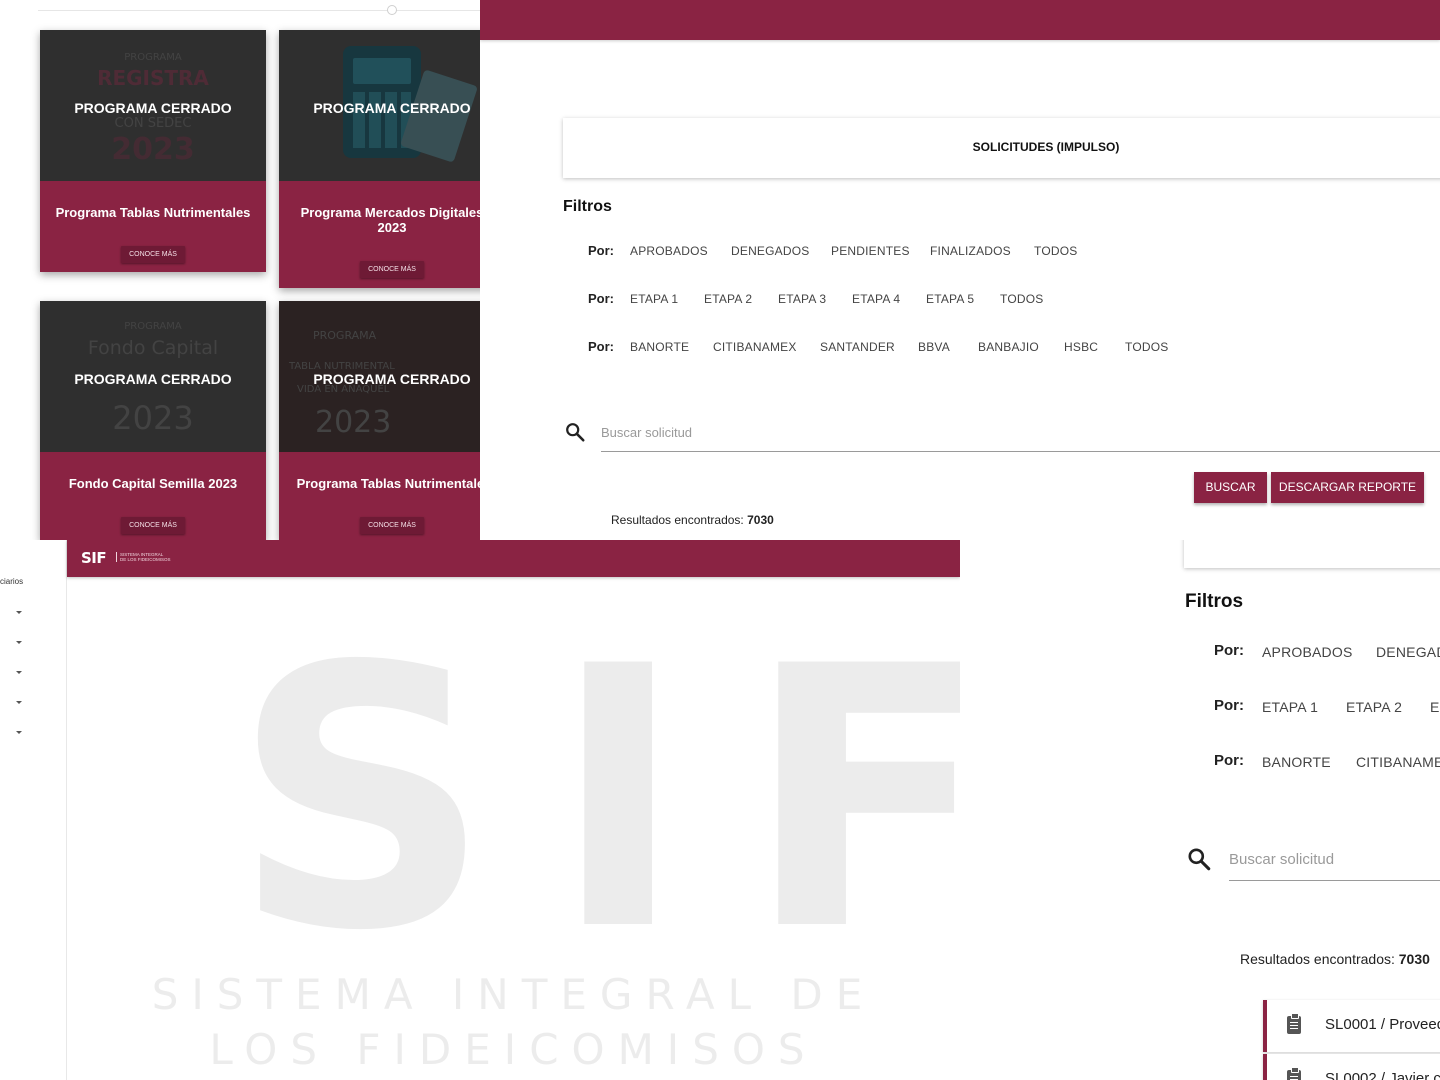 The height and width of the screenshot is (1080, 1440). I want to click on sif-logo-subtitle: SISTEMA INTEGRAL DE LOS FIDEICOMISOS, so click(143, 557).